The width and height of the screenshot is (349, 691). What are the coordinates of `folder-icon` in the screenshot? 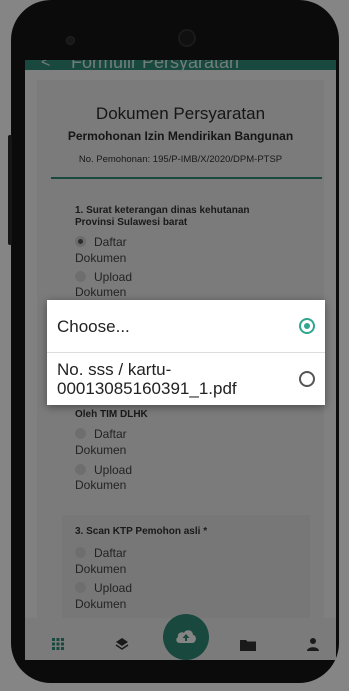 It's located at (248, 645).